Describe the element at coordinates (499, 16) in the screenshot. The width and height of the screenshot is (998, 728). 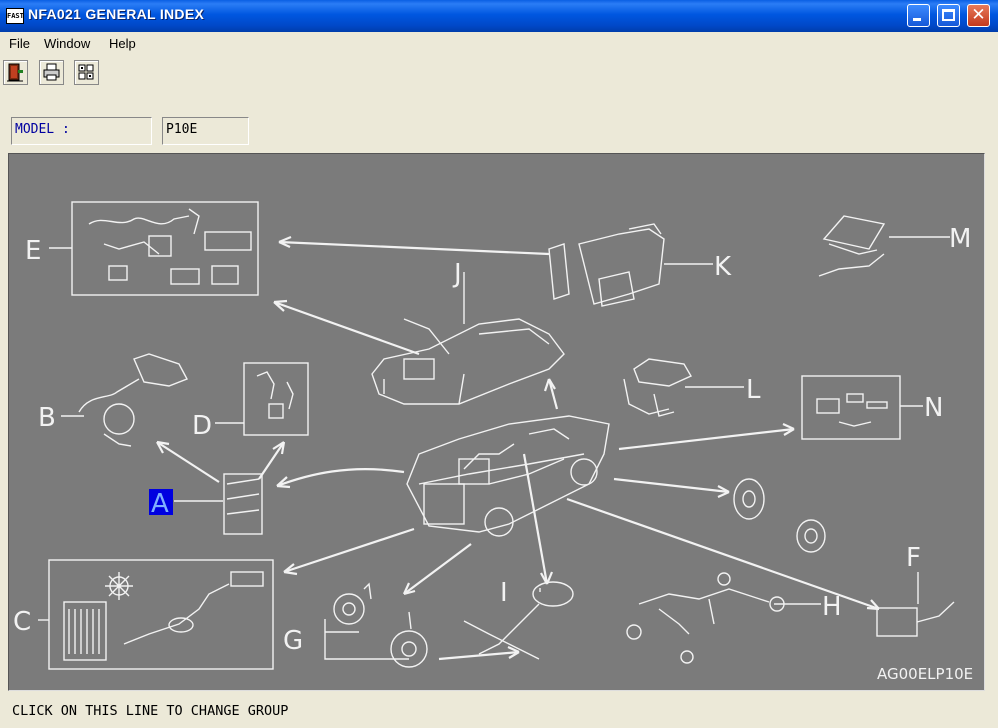
I see `title-bar: FAST NFA021 GENERAL INDEX ✕` at that location.